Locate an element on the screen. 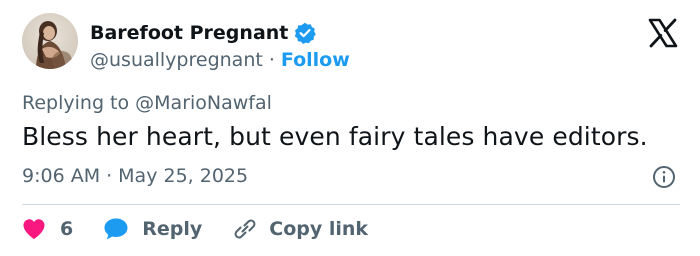 This screenshot has width=700, height=256. tweet-actions: 6 Reply Copy link is located at coordinates (195, 229).